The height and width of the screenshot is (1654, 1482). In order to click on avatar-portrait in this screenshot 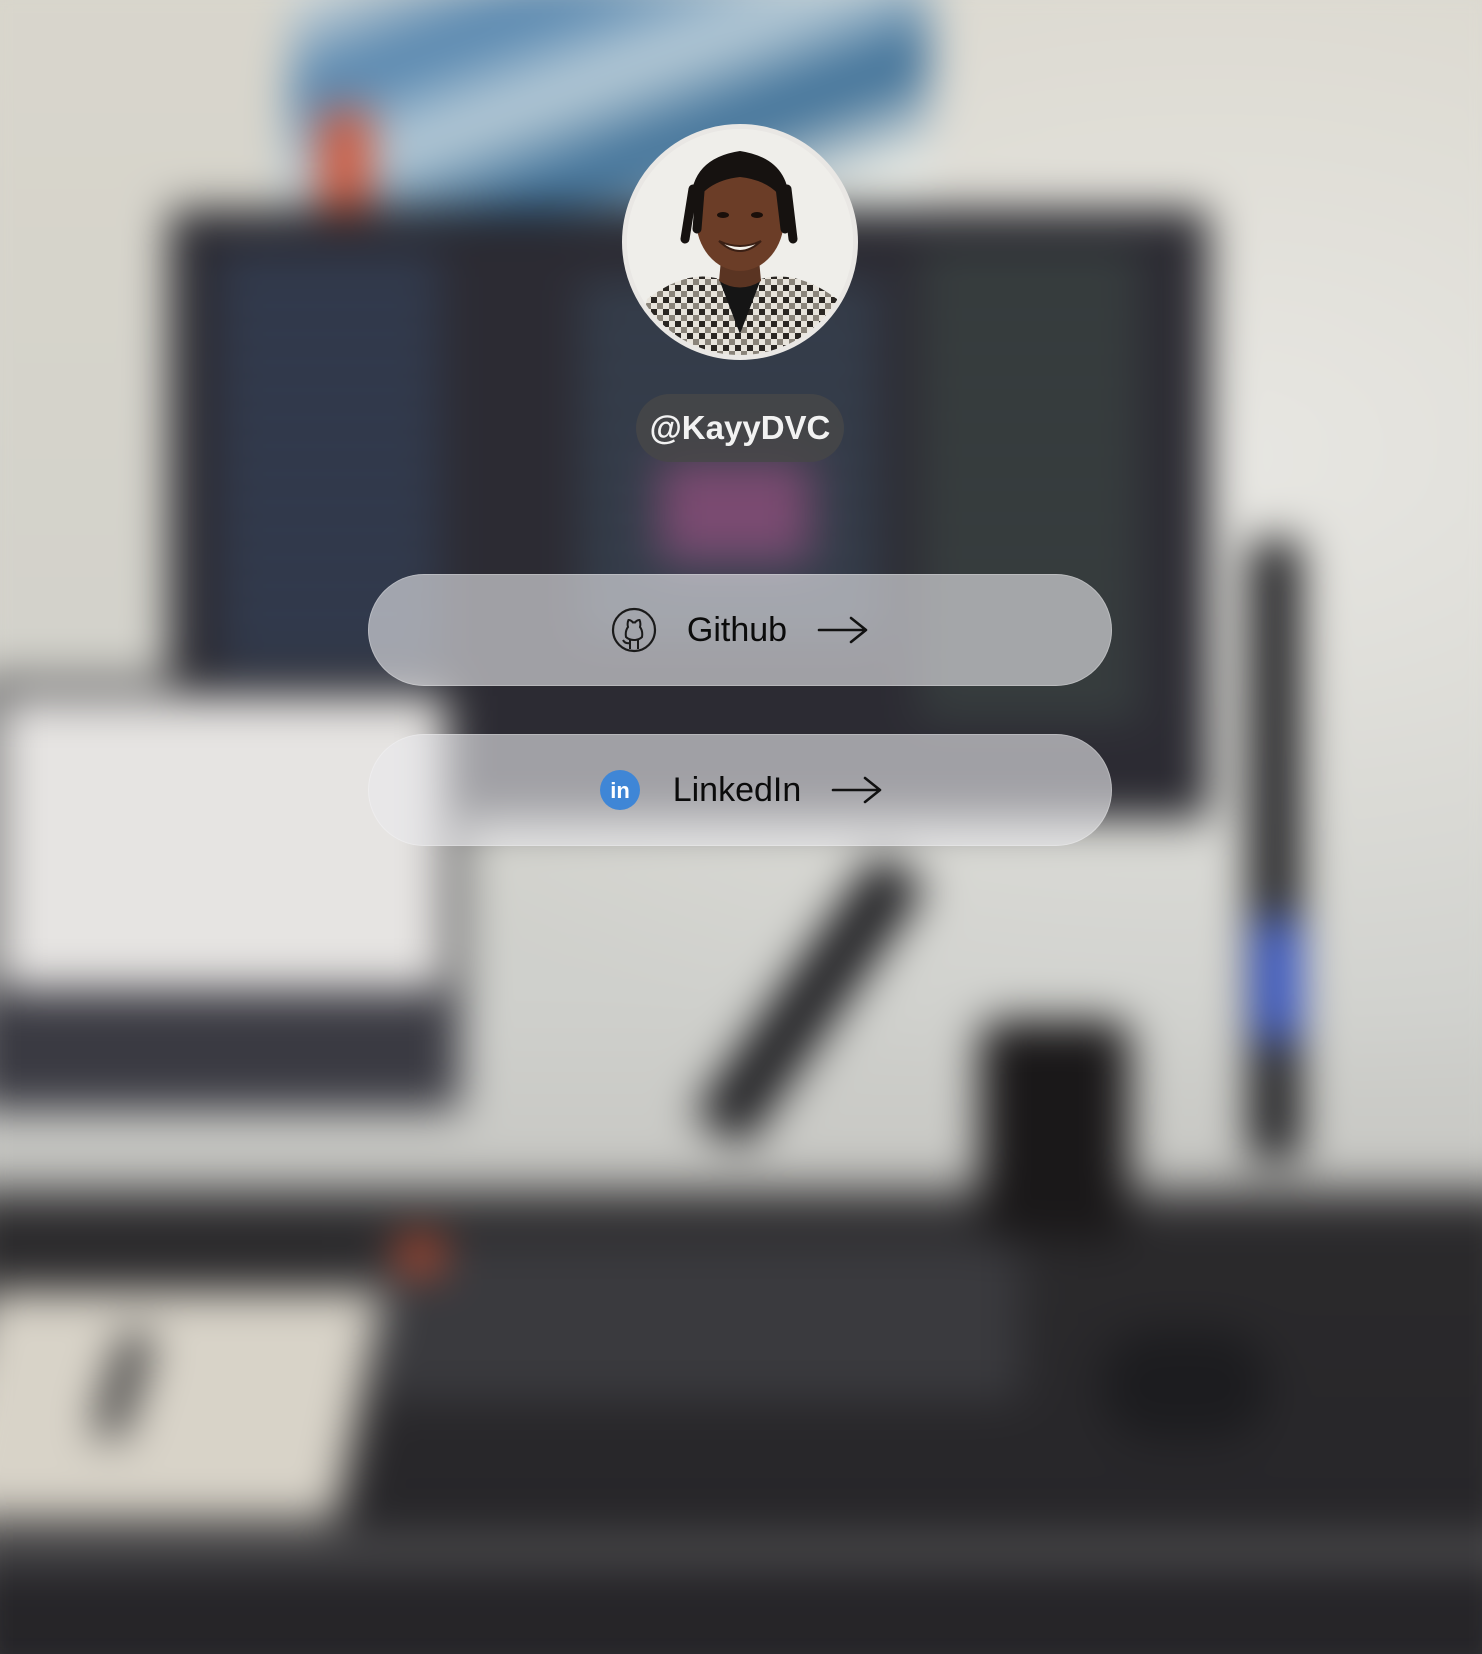, I will do `click(740, 242)`.